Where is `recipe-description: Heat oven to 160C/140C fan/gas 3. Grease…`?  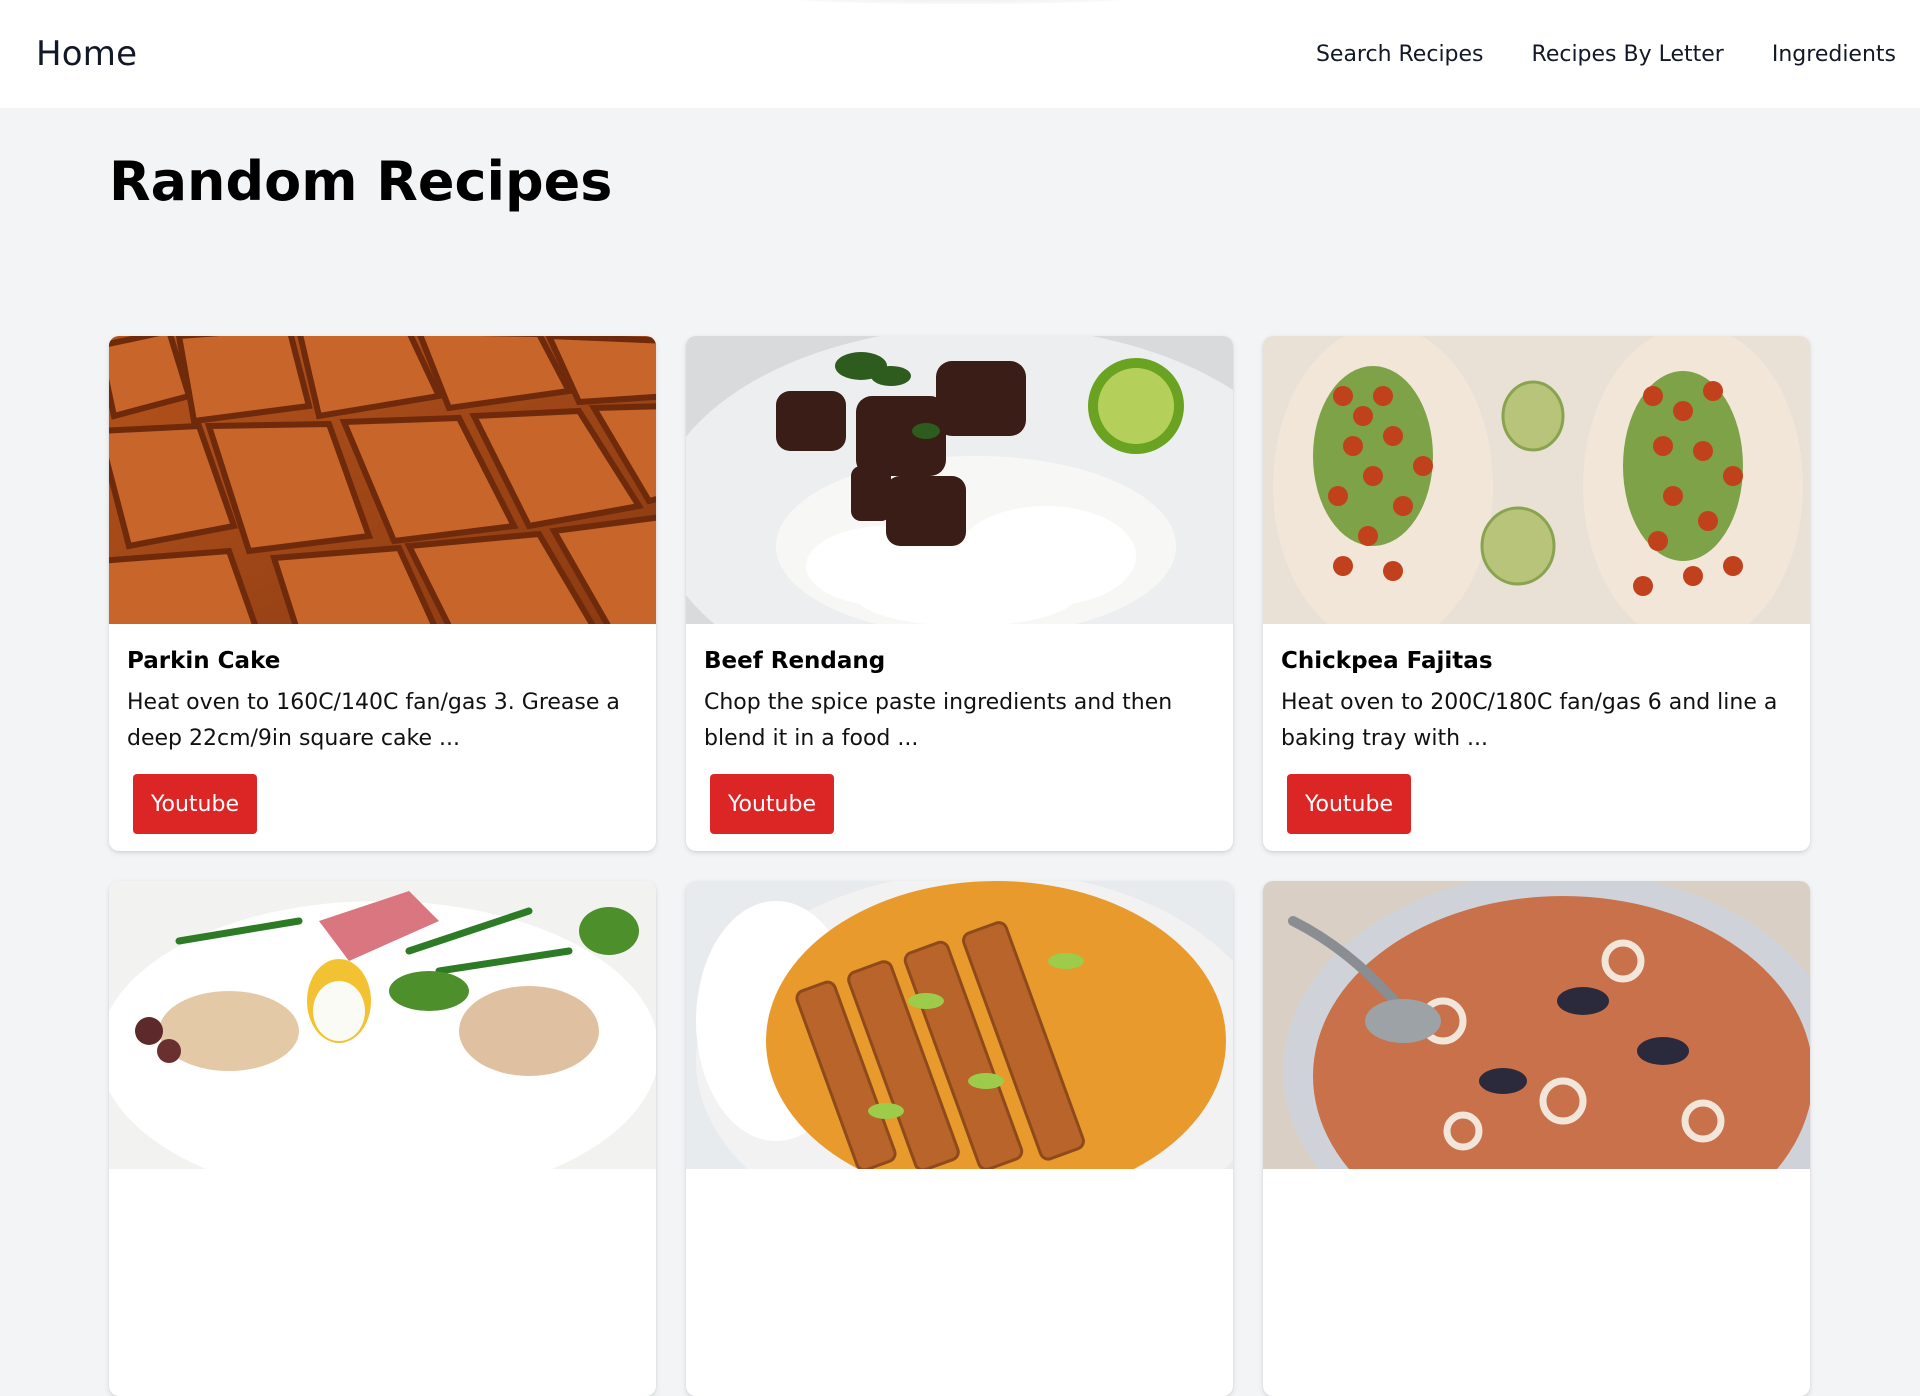
recipe-description: Heat oven to 160C/140C fan/gas 3. Grease… is located at coordinates (373, 721).